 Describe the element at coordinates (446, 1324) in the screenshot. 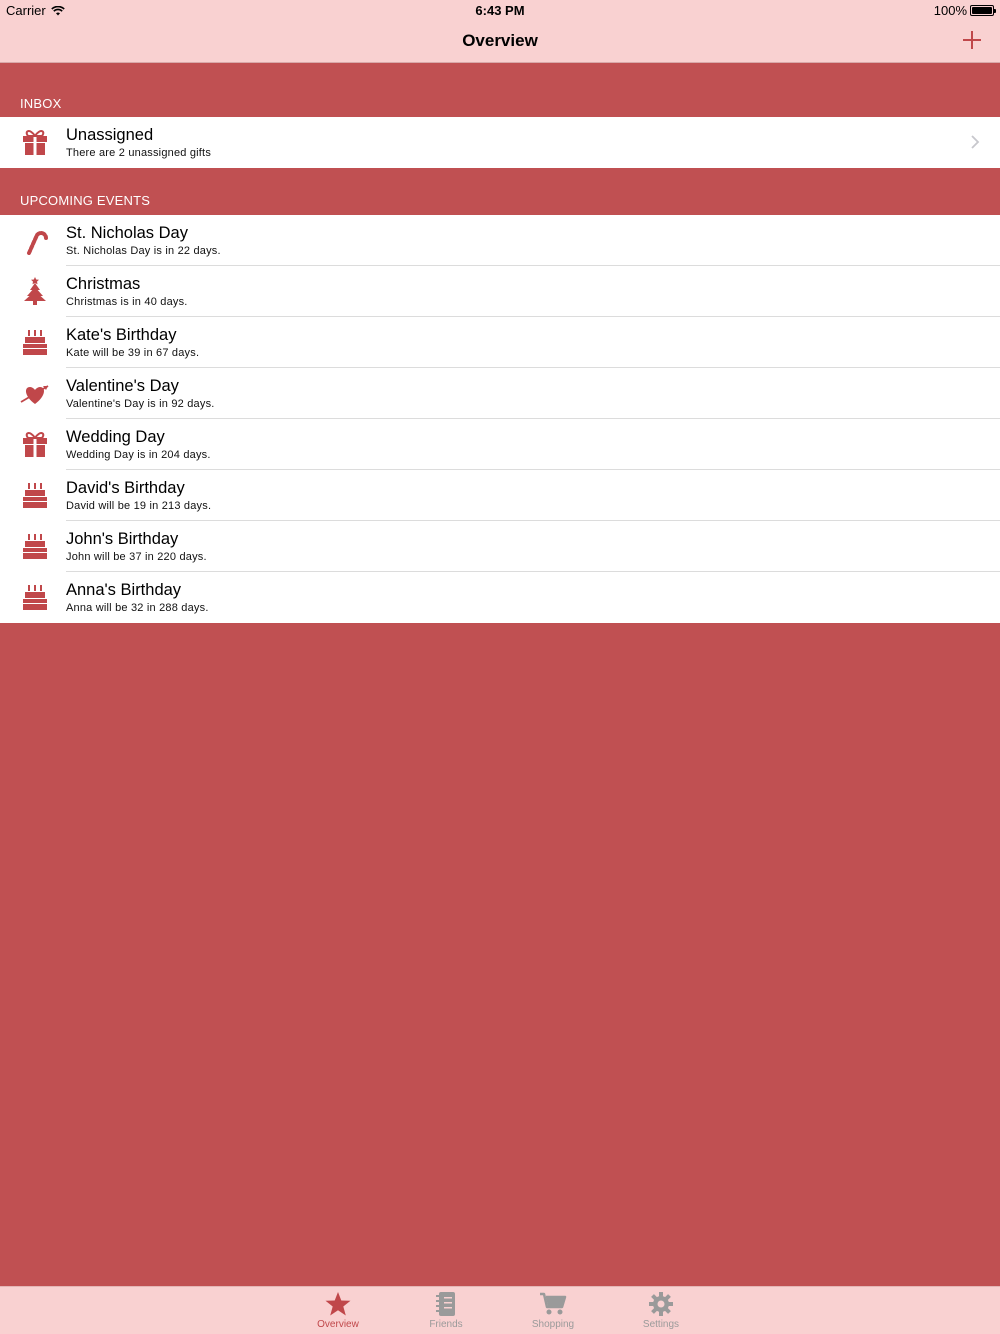

I see `tab-label: Friends` at that location.